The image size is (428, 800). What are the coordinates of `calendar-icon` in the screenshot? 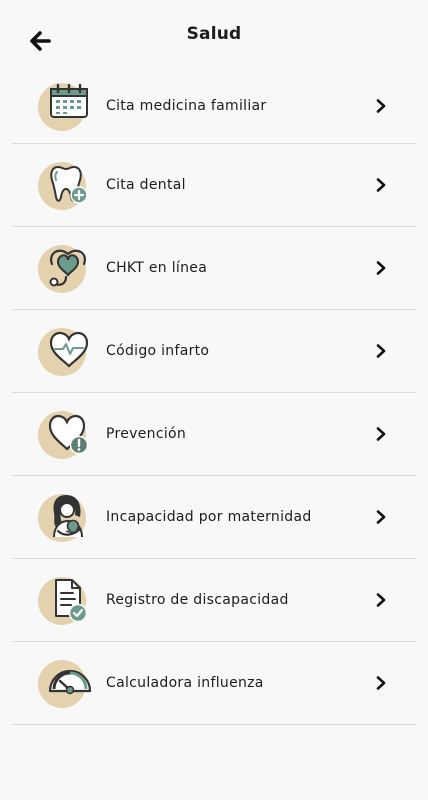 It's located at (69, 100).